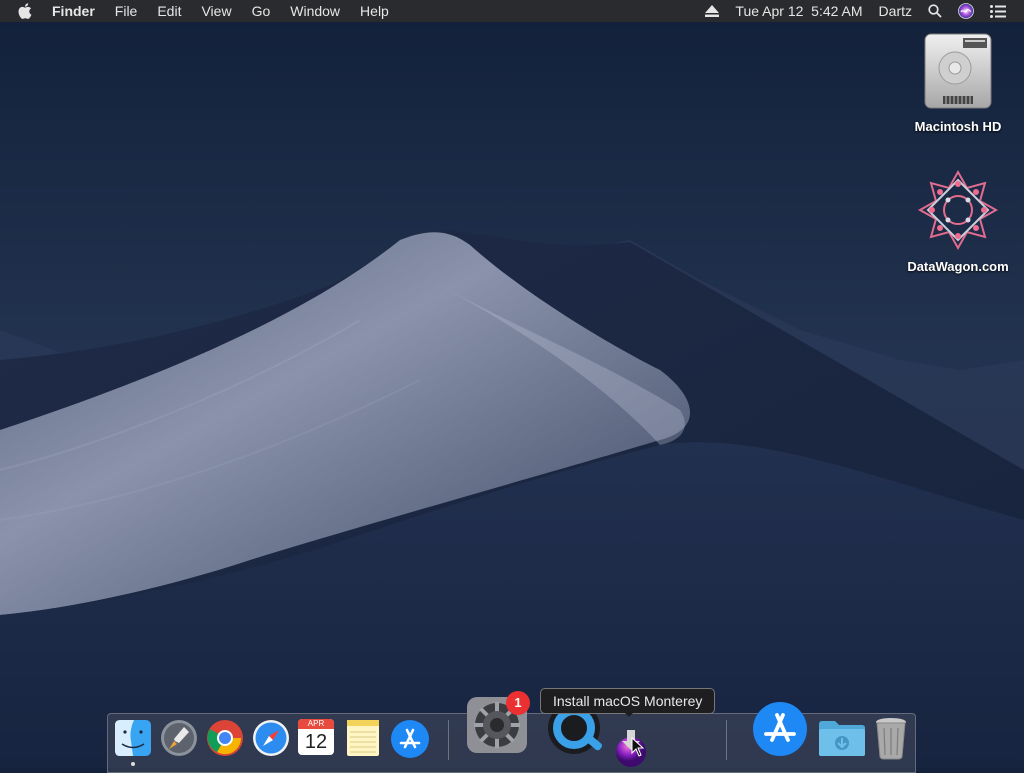 Image resolution: width=1024 pixels, height=773 pixels. Describe the element at coordinates (315, 11) in the screenshot. I see `menu-window: Window` at that location.